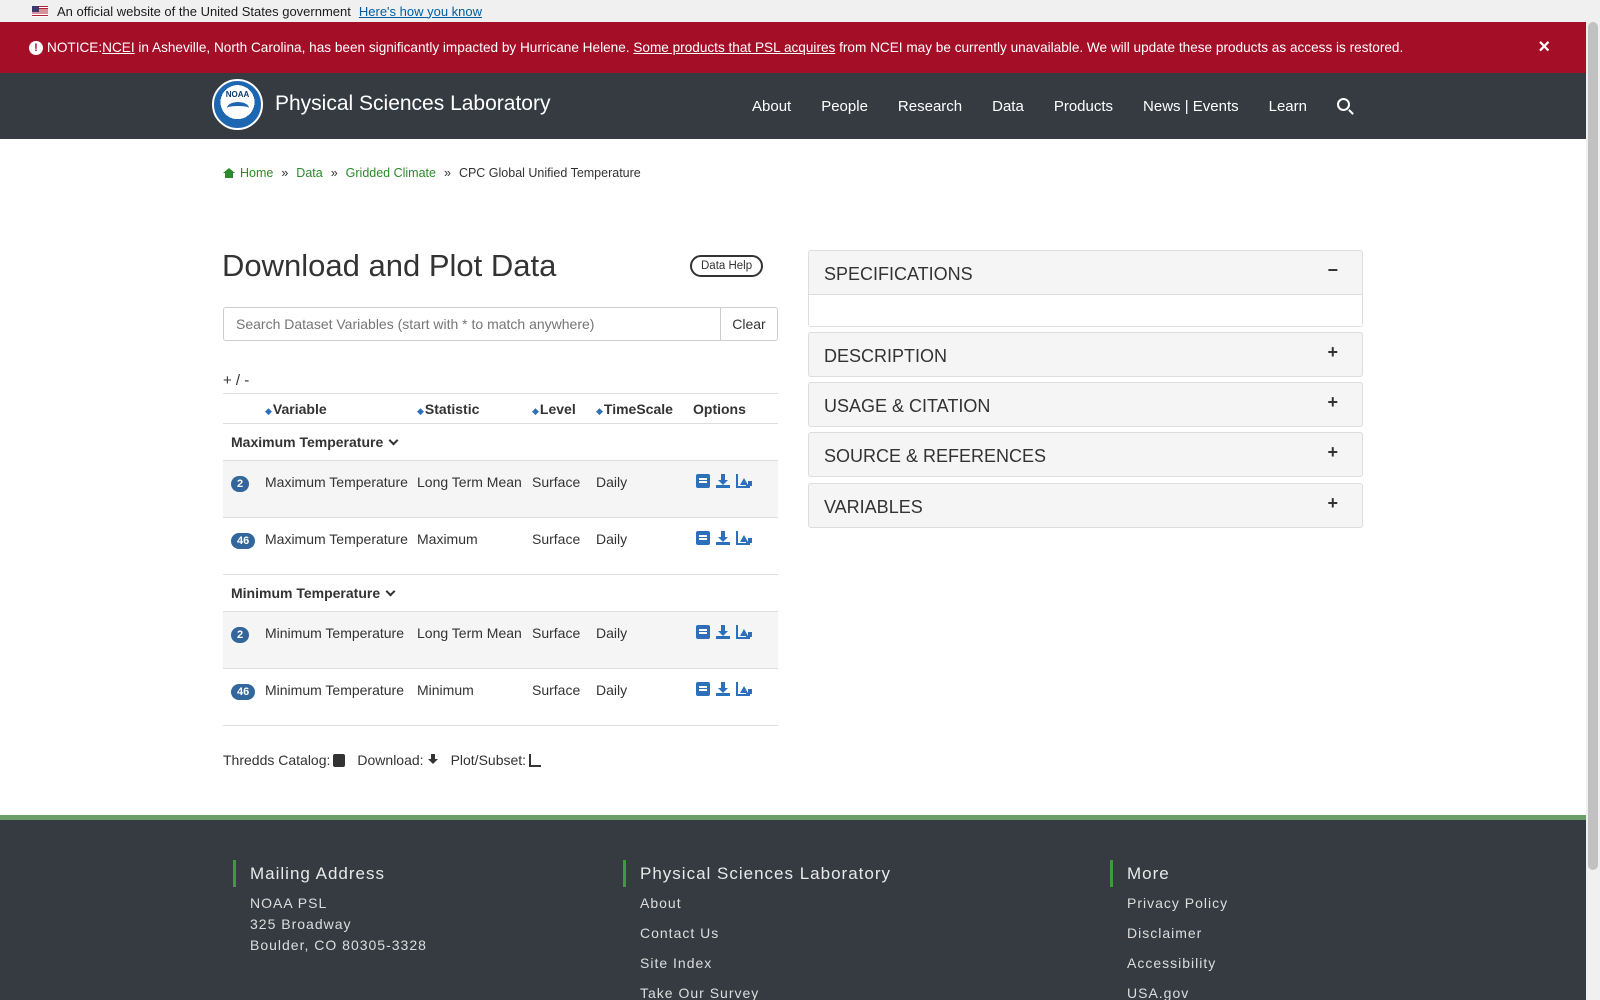 The width and height of the screenshot is (1600, 1000). Describe the element at coordinates (765, 933) in the screenshot. I see `footer-link-contact: Contact Us` at that location.